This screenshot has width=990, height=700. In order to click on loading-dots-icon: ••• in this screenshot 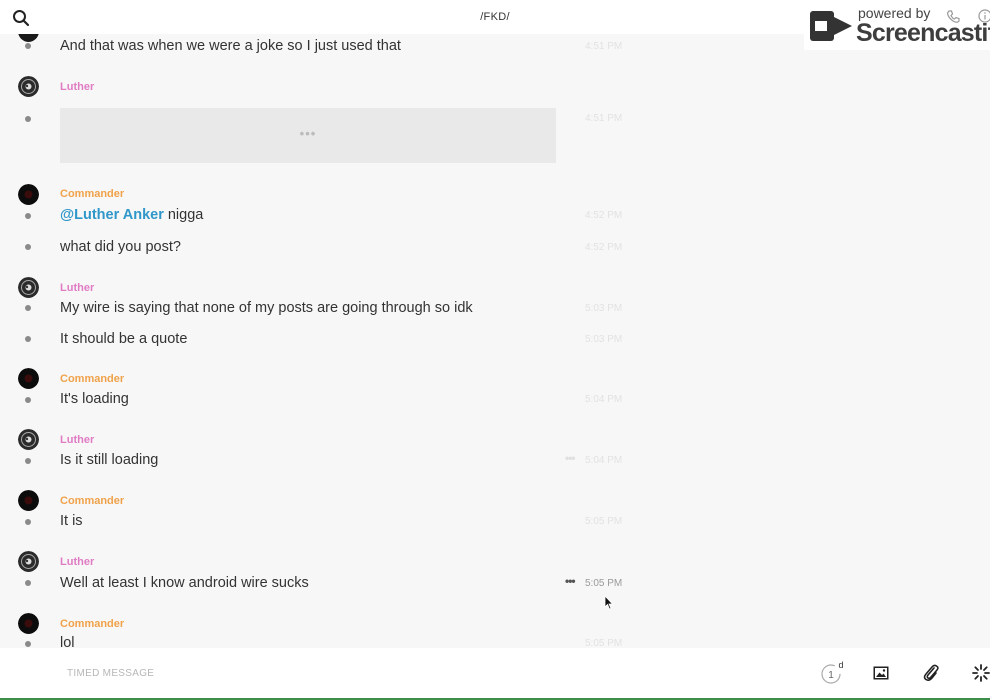, I will do `click(308, 133)`.